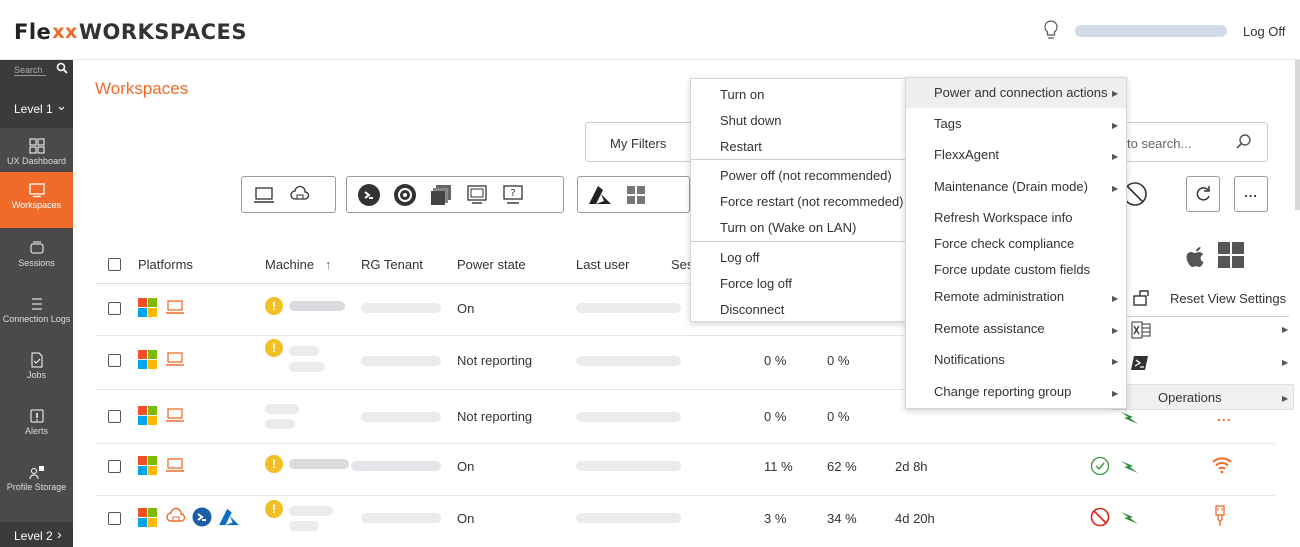 Image resolution: width=1300 pixels, height=547 pixels. What do you see at coordinates (495, 416) in the screenshot?
I see `power-state-cell: Not reporting` at bounding box center [495, 416].